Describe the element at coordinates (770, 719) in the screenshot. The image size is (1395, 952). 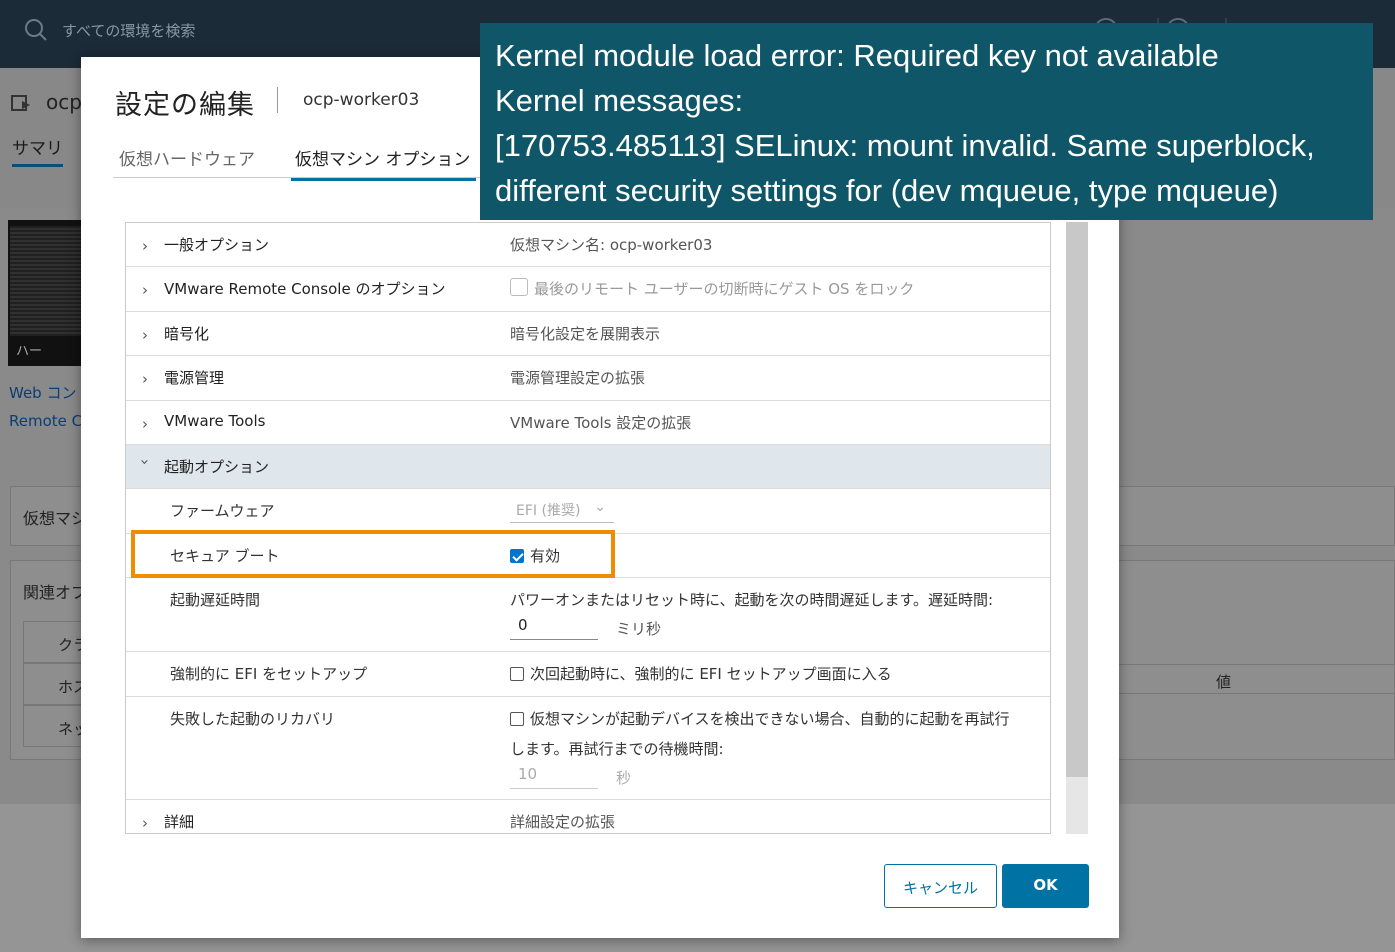
I see `failed-boot-description: 仮想マシンが起動デバイスを検出できない場合、自動的に起動を再試行` at that location.